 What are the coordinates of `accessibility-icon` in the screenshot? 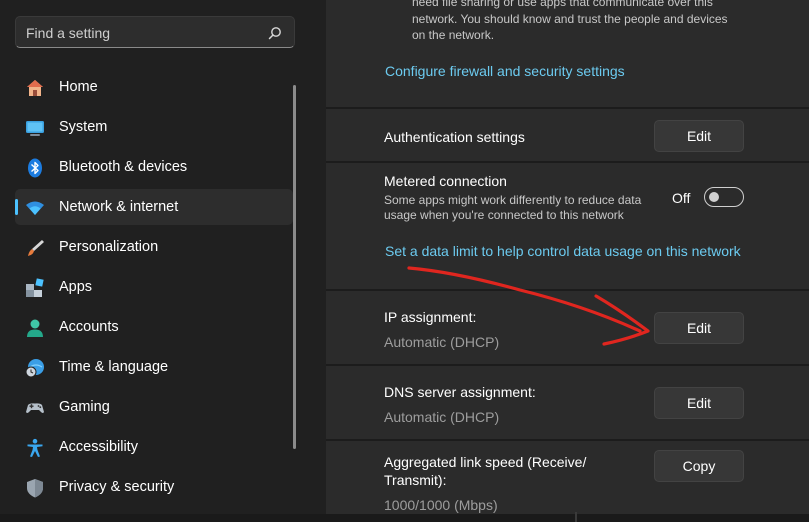 It's located at (35, 447).